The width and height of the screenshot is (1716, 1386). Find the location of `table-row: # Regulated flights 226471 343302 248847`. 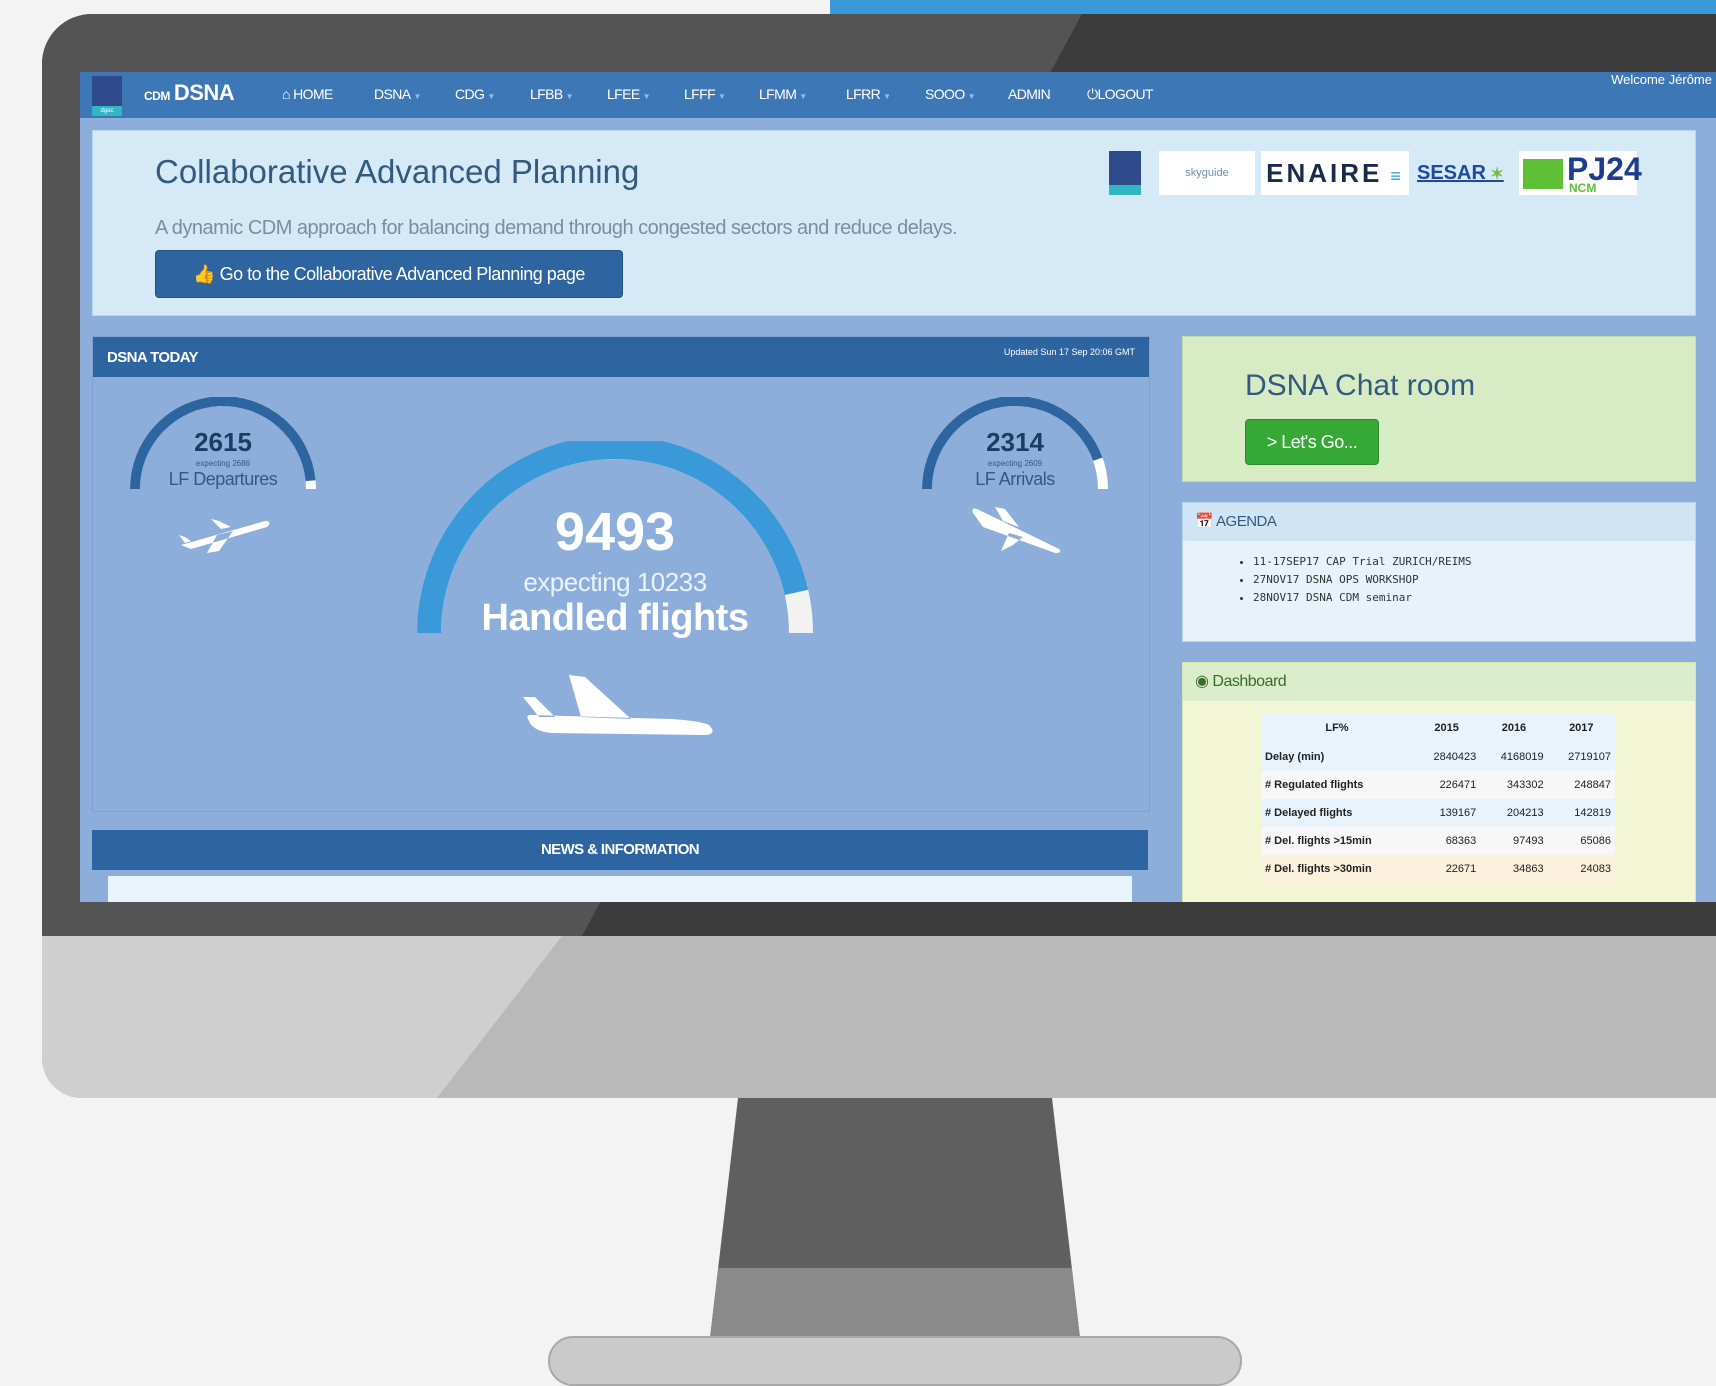

table-row: # Regulated flights 226471 343302 248847 is located at coordinates (1438, 785).